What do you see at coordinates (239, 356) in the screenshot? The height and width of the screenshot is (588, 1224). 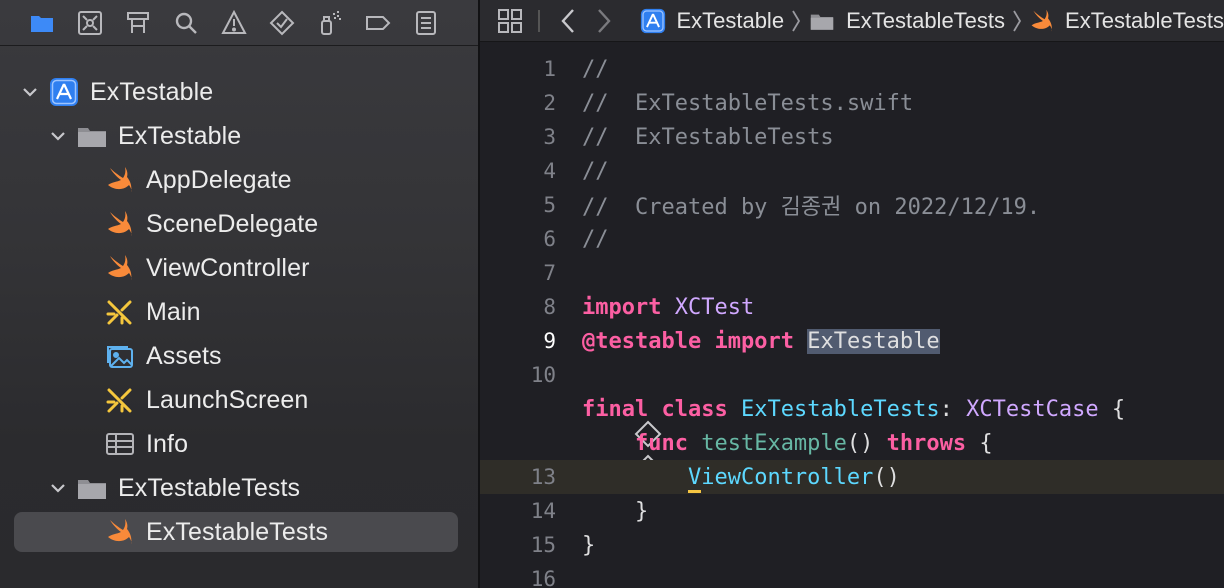 I see `tree-row-file: Assets` at bounding box center [239, 356].